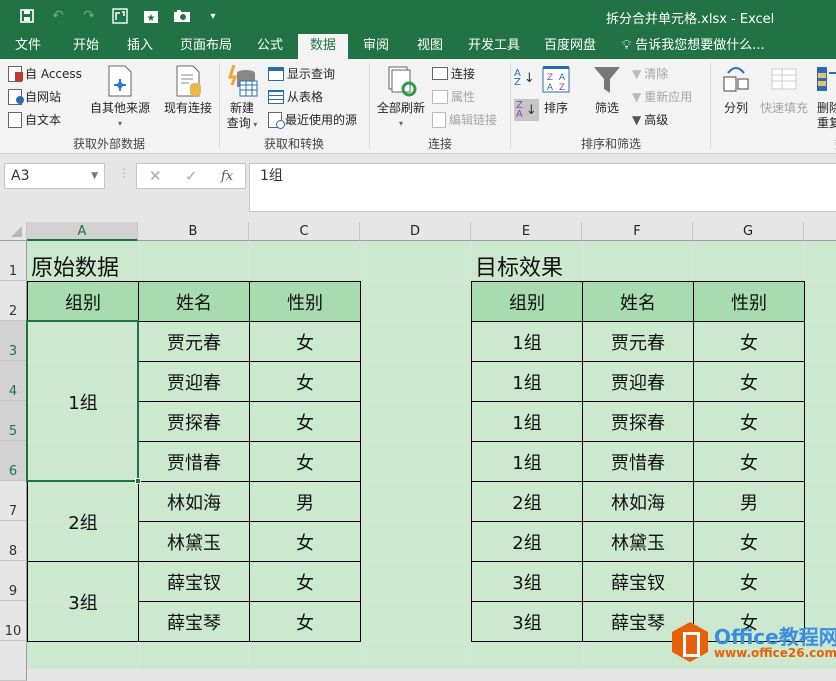 This screenshot has width=836, height=681. I want to click on target-name-cell: 贾惜春, so click(638, 461).